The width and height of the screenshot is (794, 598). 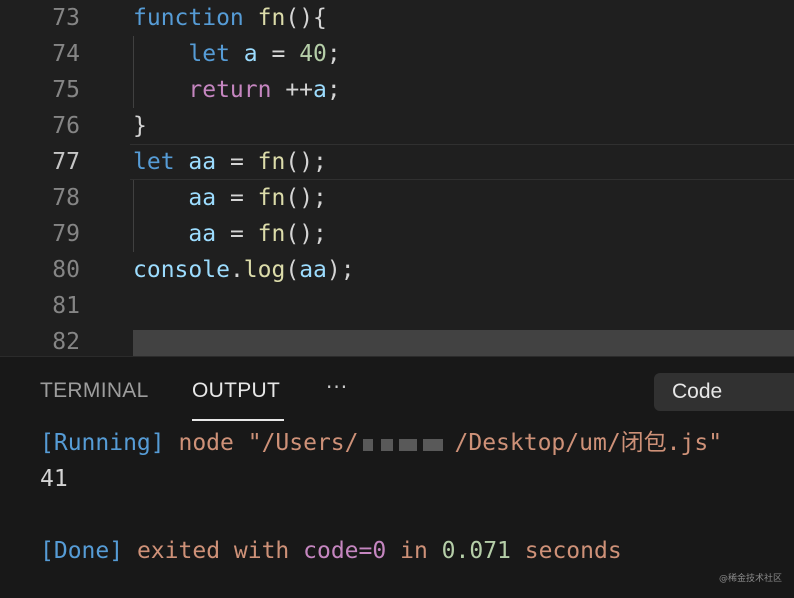 I want to click on code-line: 76}, so click(x=397, y=126).